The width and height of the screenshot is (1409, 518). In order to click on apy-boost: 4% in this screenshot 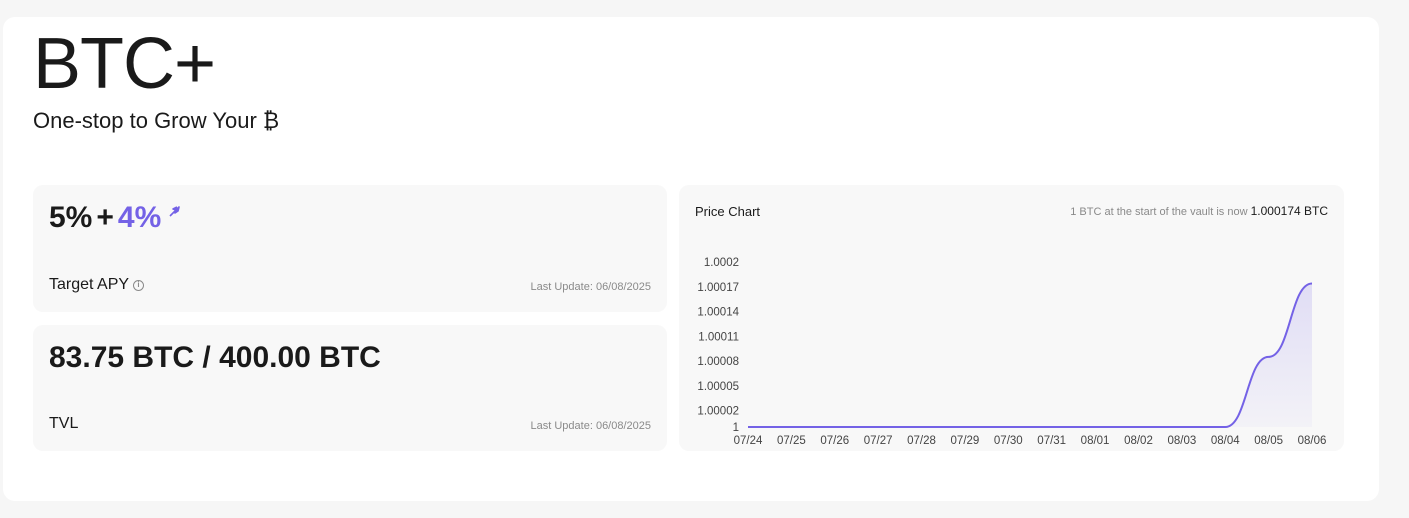, I will do `click(139, 217)`.